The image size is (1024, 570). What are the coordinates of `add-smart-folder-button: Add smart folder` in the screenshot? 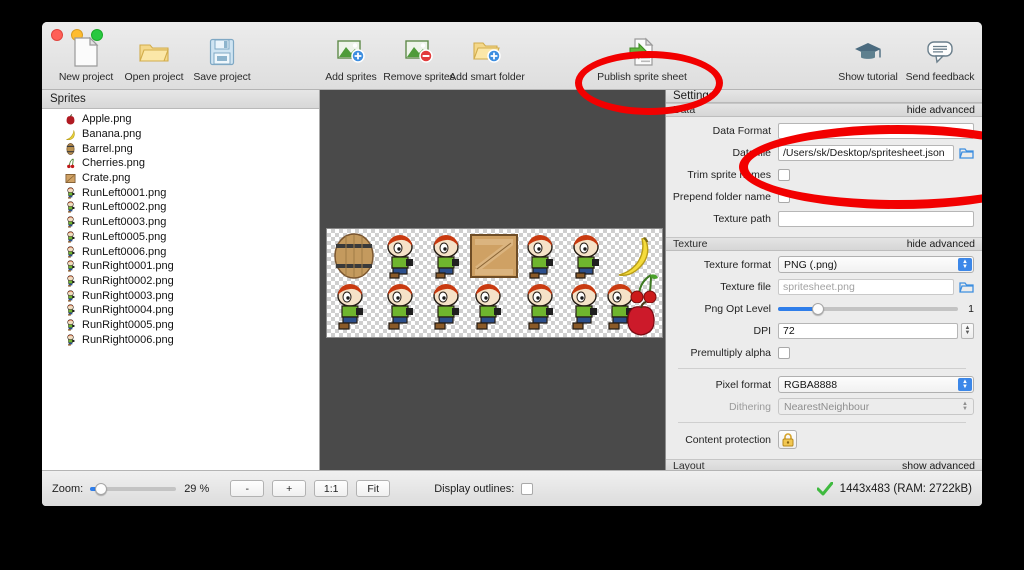 It's located at (487, 59).